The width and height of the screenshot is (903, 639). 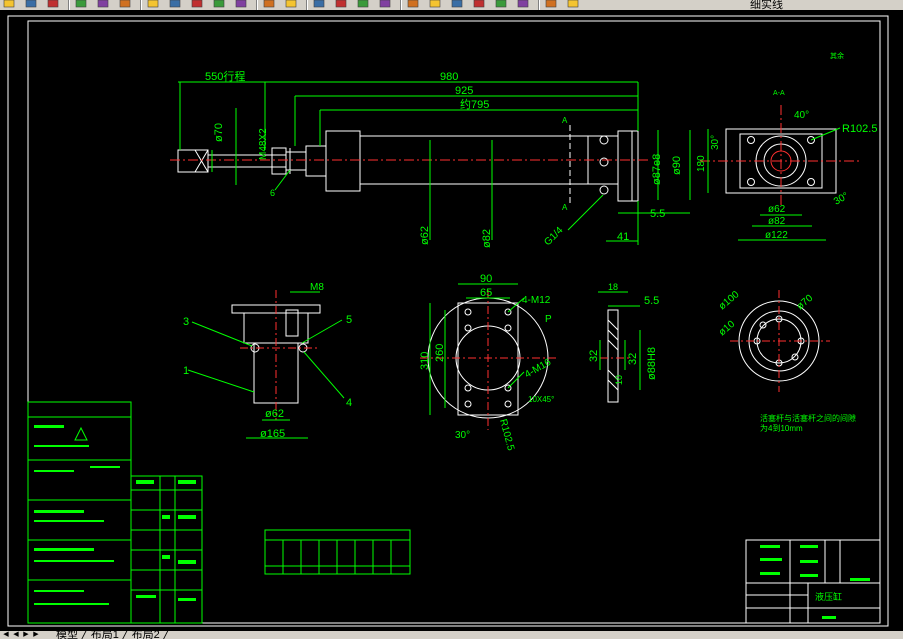 What do you see at coordinates (263, 144) in the screenshot?
I see `svg-text: M48X2` at bounding box center [263, 144].